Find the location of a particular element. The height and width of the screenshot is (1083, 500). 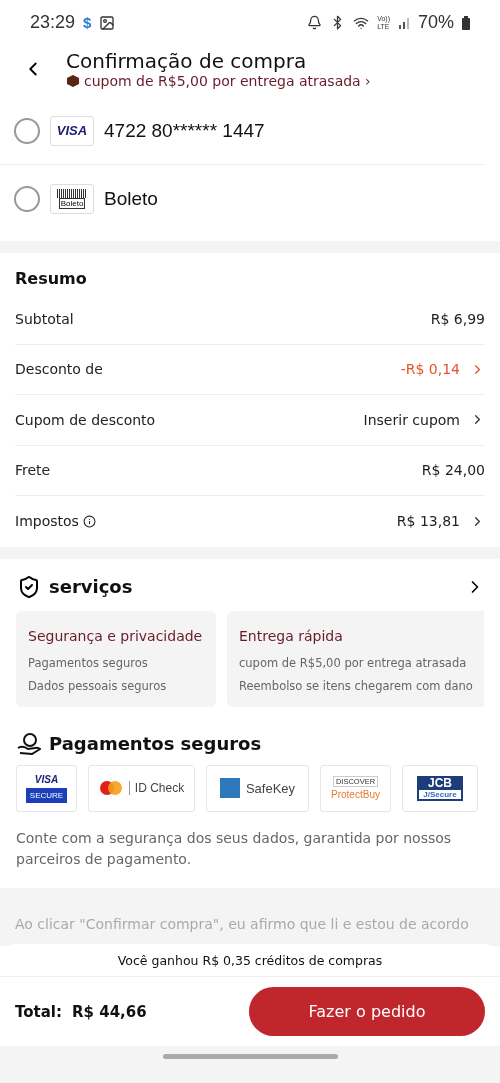

square-icon is located at coordinates (229, 788).